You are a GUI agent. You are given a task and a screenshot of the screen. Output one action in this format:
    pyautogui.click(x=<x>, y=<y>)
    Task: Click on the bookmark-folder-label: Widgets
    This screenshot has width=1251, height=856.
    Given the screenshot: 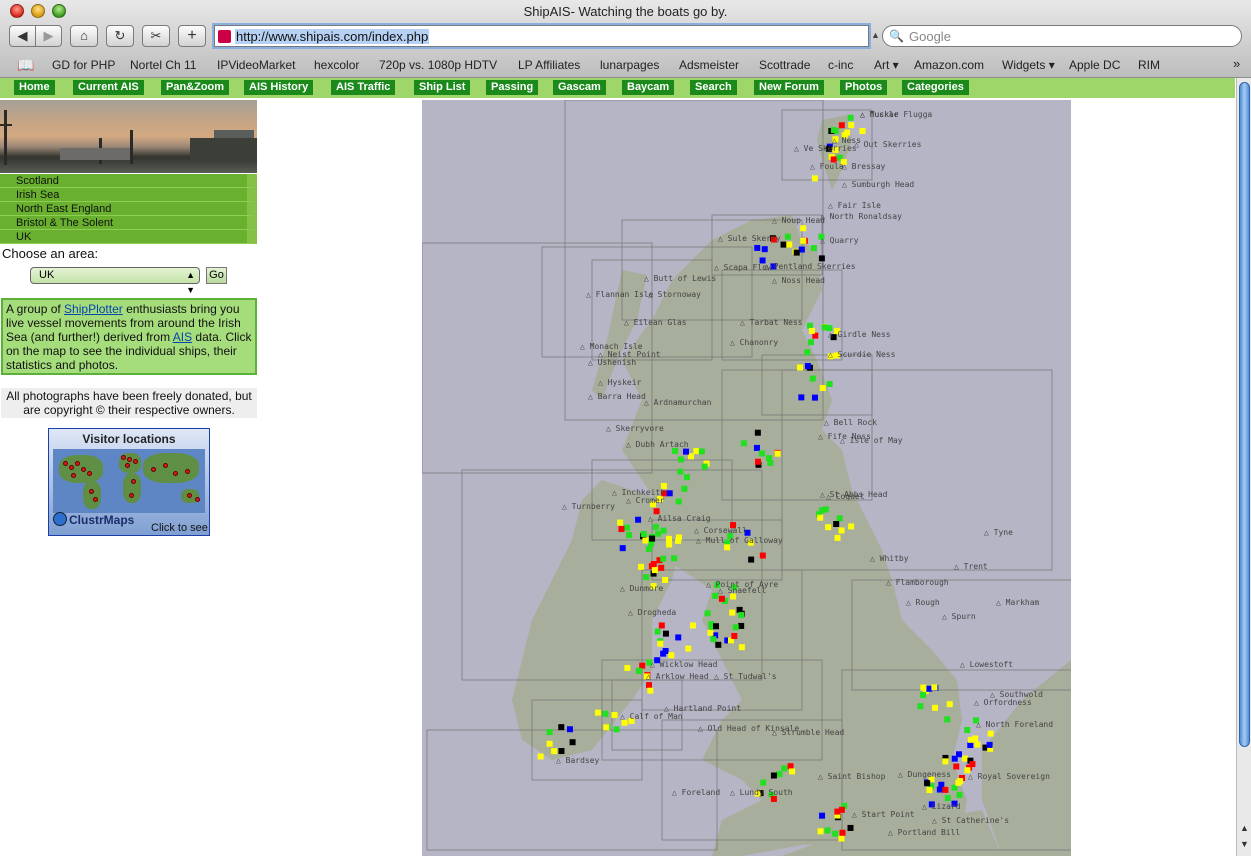 What is the action you would take?
    pyautogui.click(x=1024, y=65)
    